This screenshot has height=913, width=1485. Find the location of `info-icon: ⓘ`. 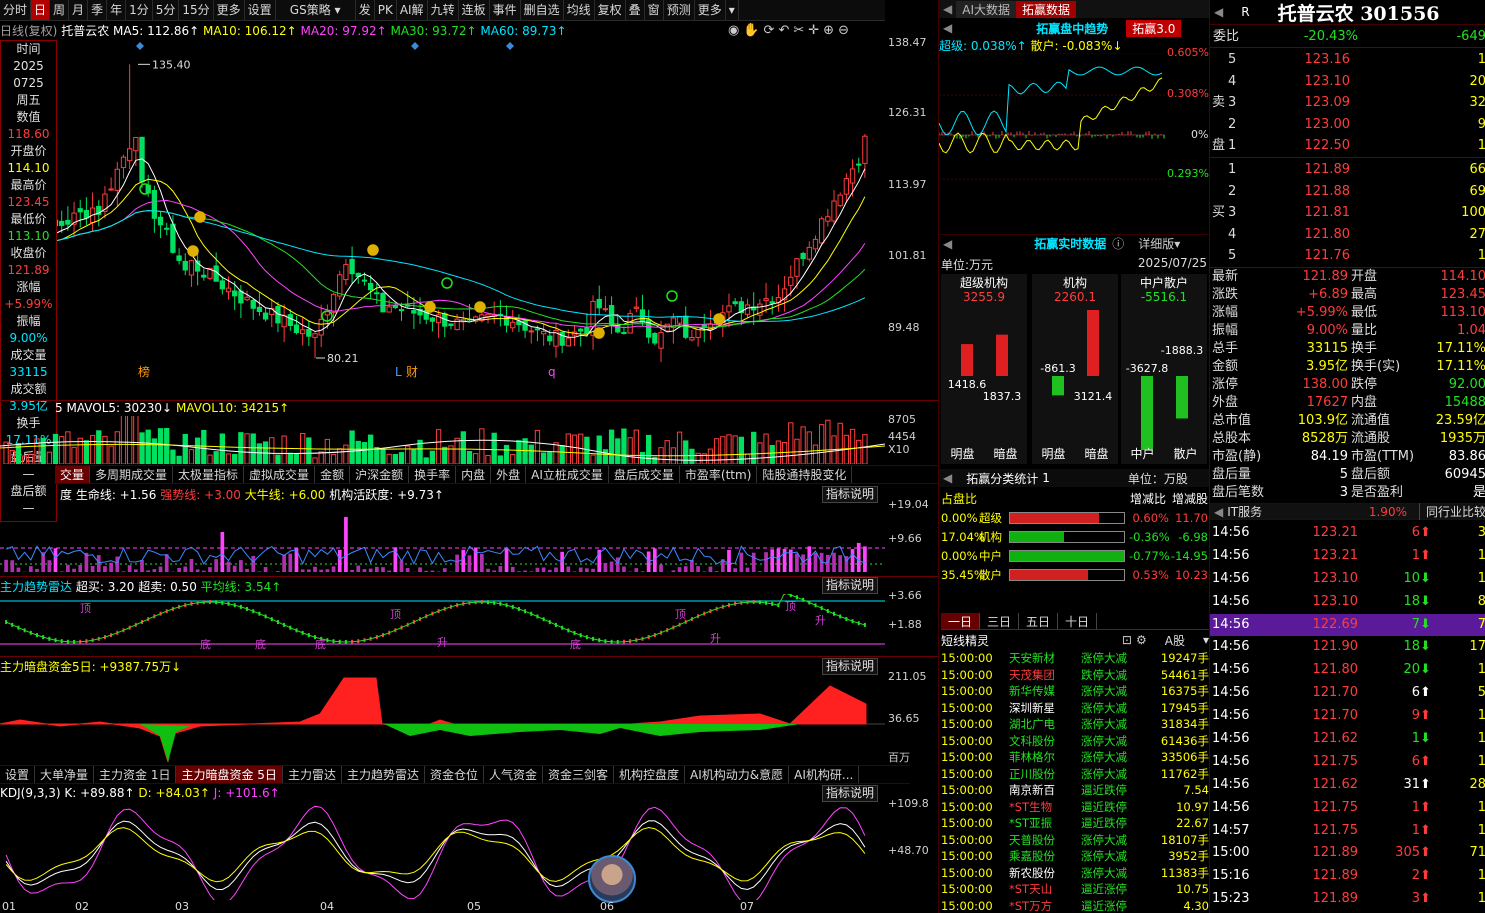

info-icon: ⓘ is located at coordinates (1118, 243).